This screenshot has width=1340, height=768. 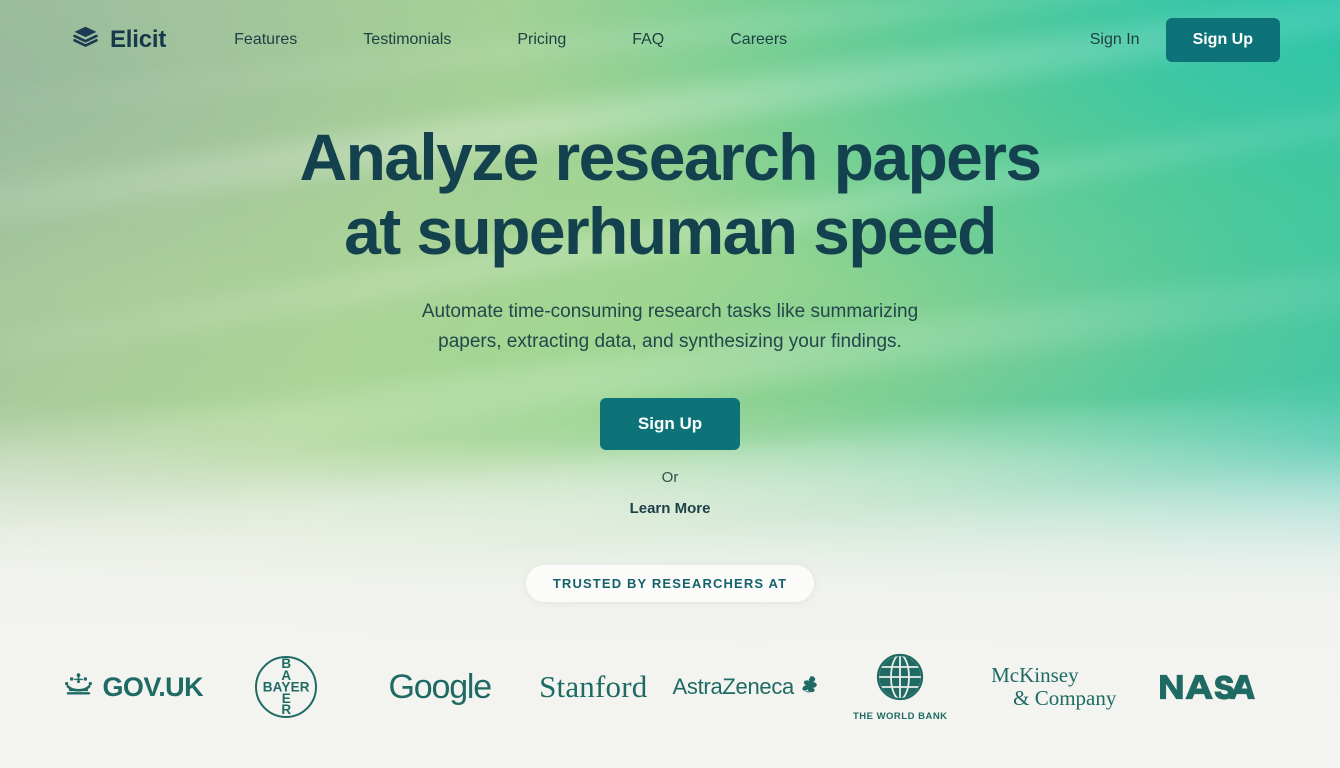 I want to click on globe-icon, so click(x=900, y=679).